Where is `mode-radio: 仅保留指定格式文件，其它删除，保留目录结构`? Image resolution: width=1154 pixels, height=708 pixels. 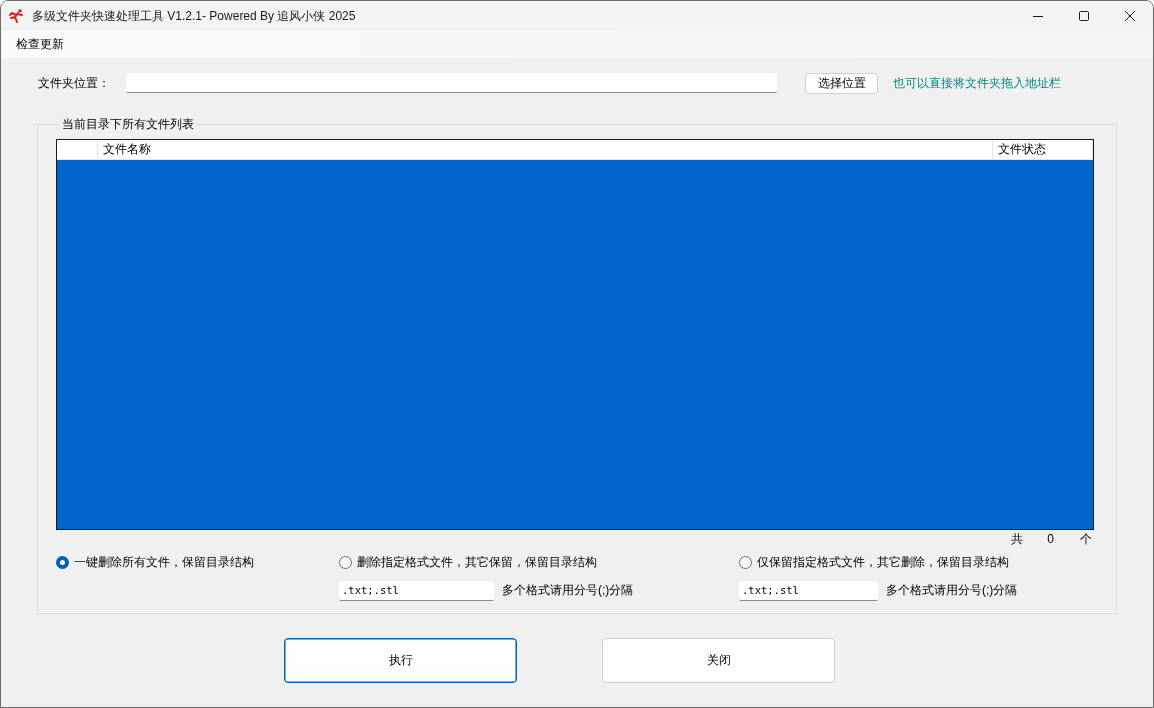 mode-radio: 仅保留指定格式文件，其它删除，保留目录结构 is located at coordinates (874, 562).